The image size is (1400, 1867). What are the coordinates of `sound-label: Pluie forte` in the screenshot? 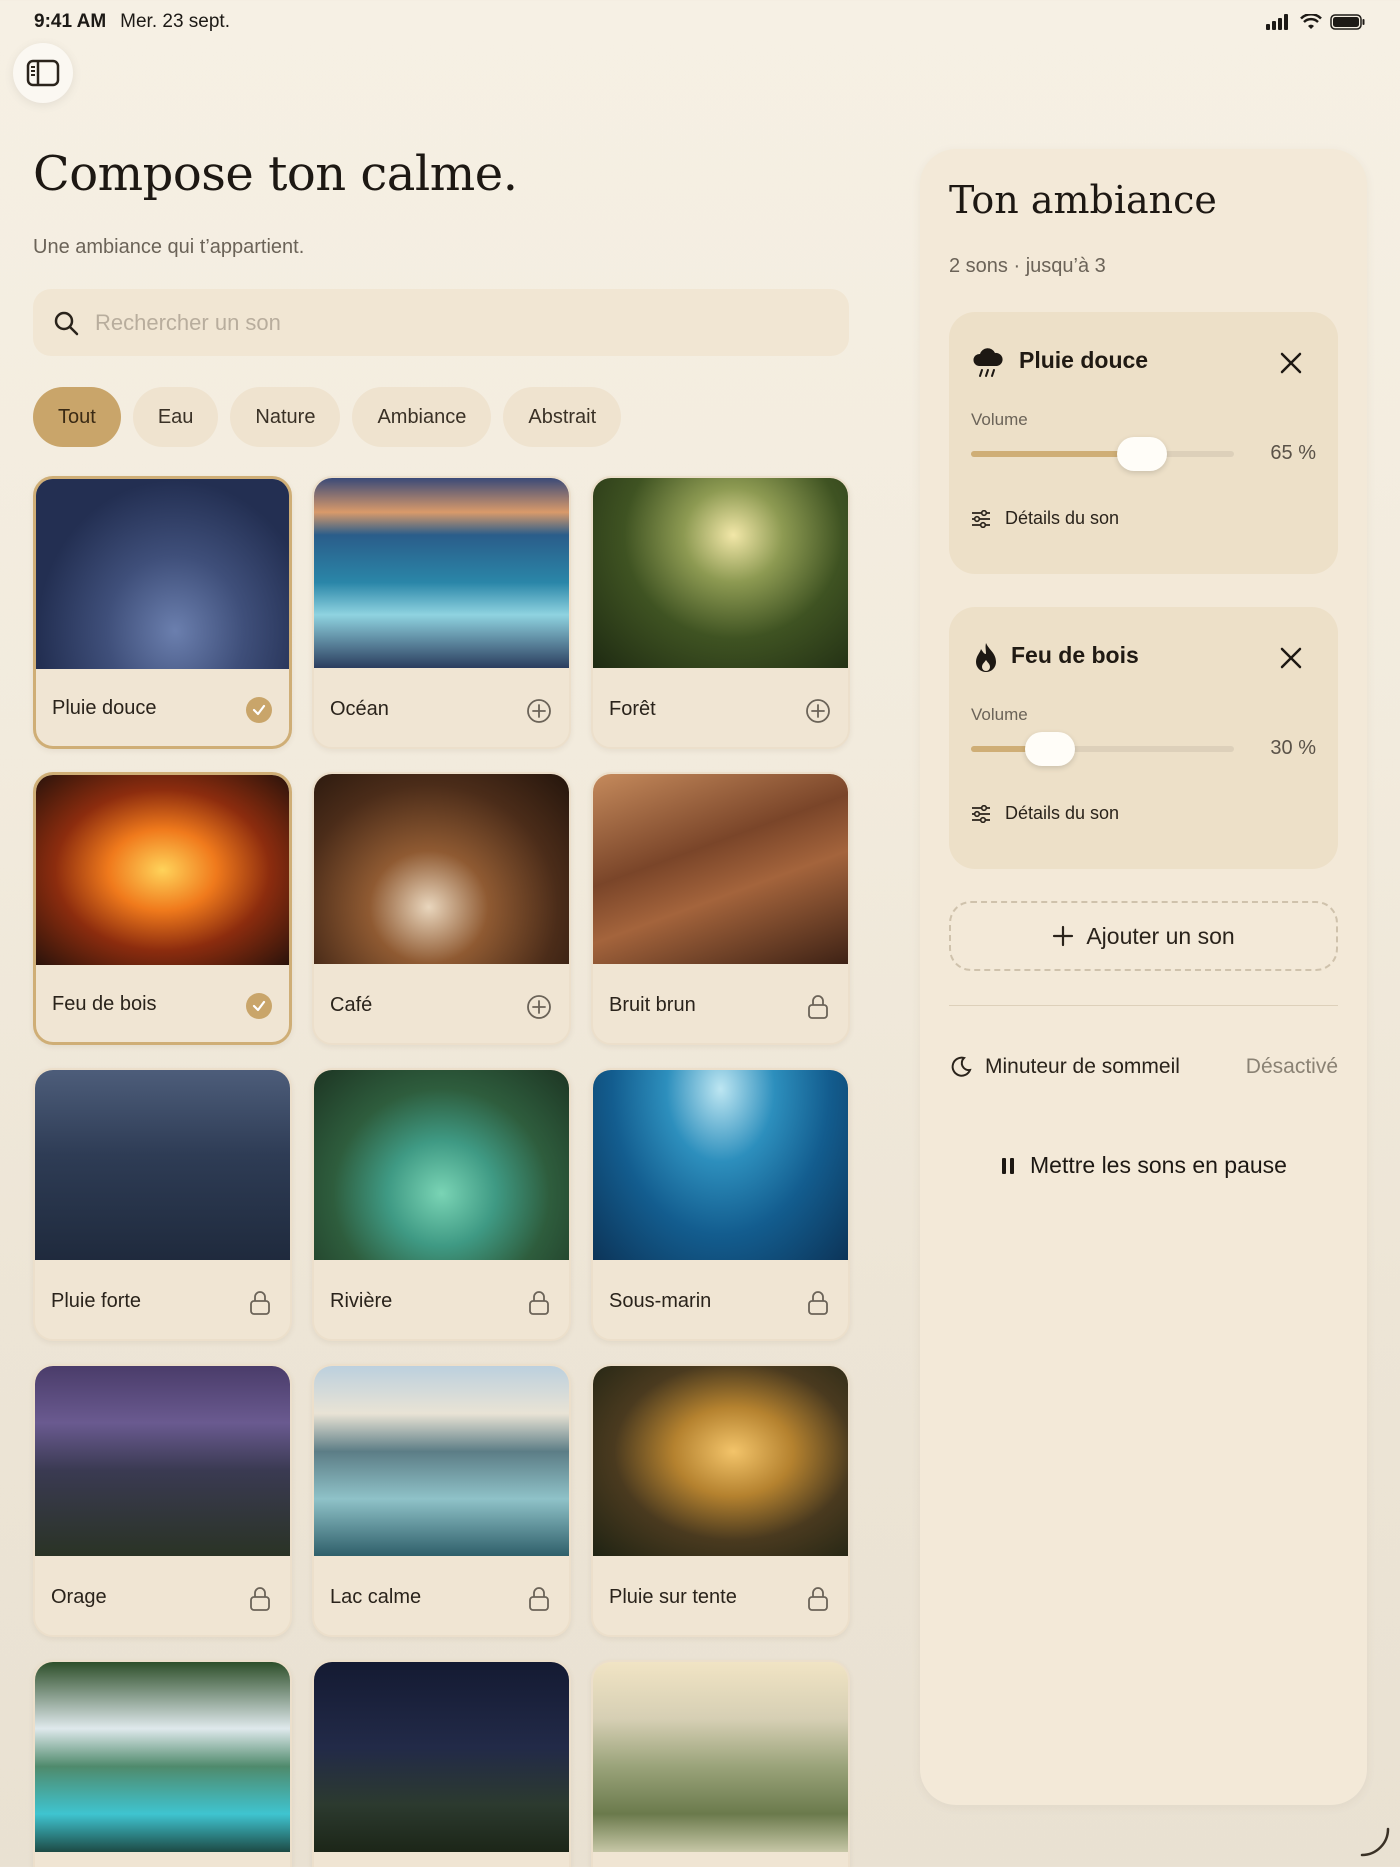 It's located at (96, 1301).